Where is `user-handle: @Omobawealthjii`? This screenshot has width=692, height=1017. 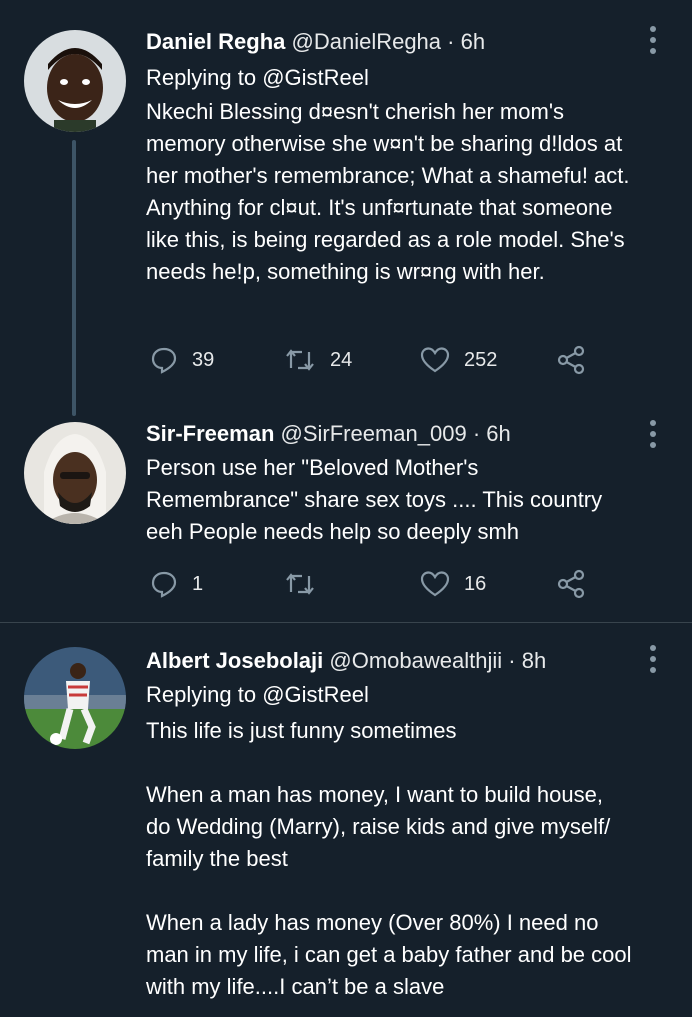
user-handle: @Omobawealthjii is located at coordinates (415, 660).